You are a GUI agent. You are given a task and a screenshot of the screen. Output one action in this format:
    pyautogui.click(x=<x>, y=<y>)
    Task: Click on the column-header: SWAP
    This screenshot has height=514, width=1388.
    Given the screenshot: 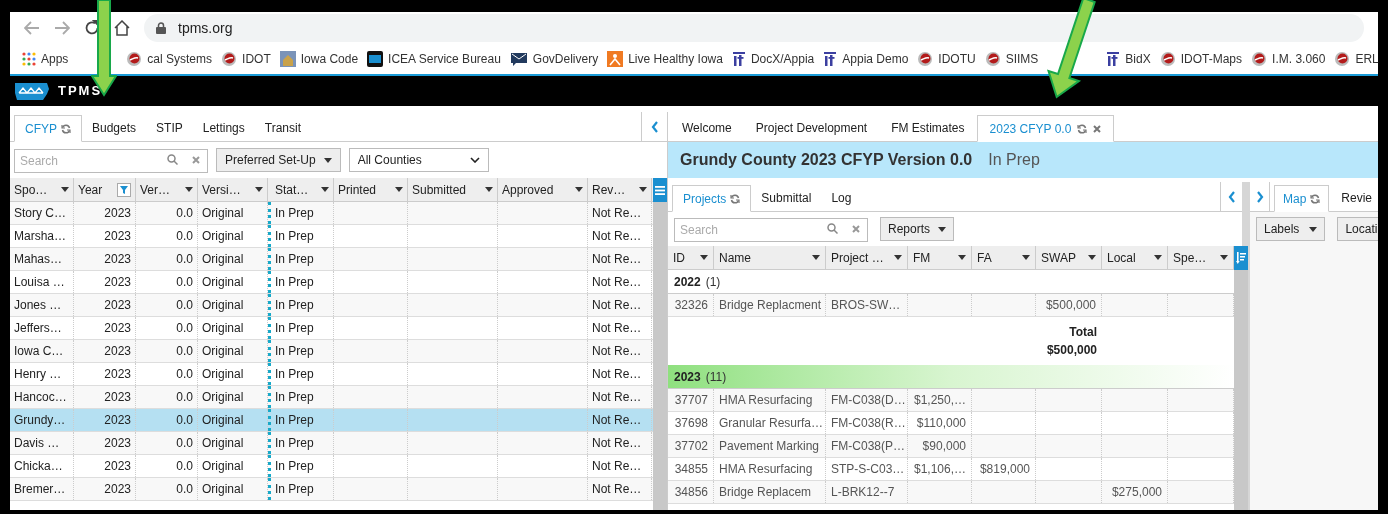 What is the action you would take?
    pyautogui.click(x=1069, y=257)
    